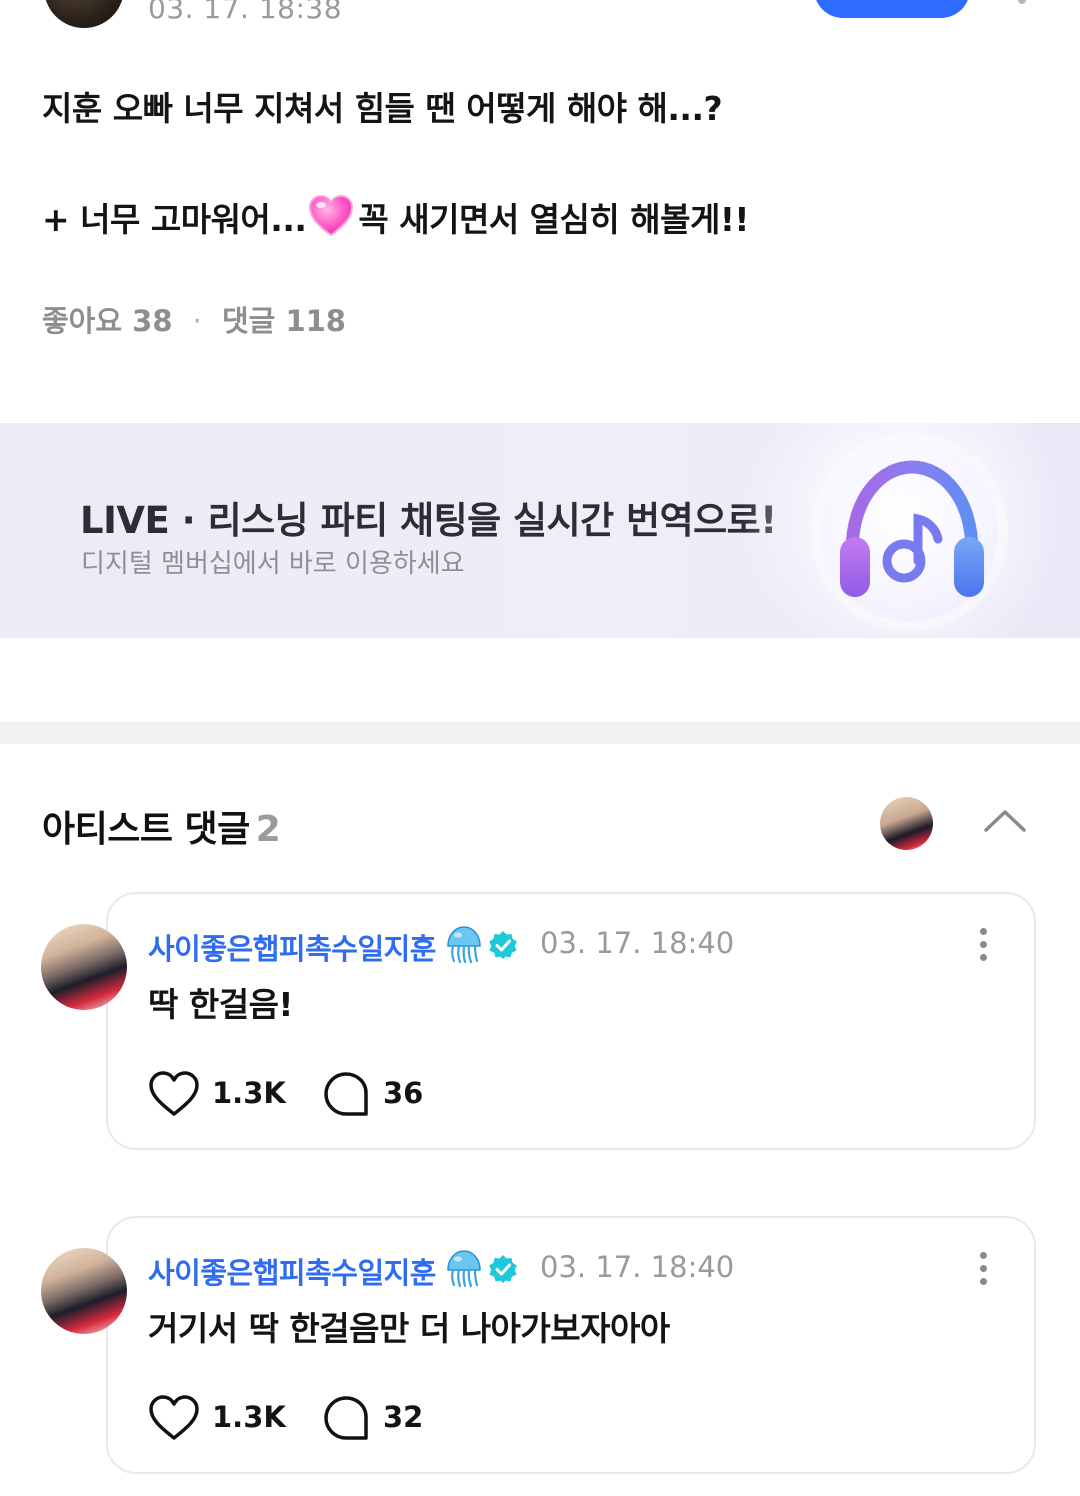 Image resolution: width=1080 pixels, height=1496 pixels. I want to click on chevron-up-icon, so click(1005, 821).